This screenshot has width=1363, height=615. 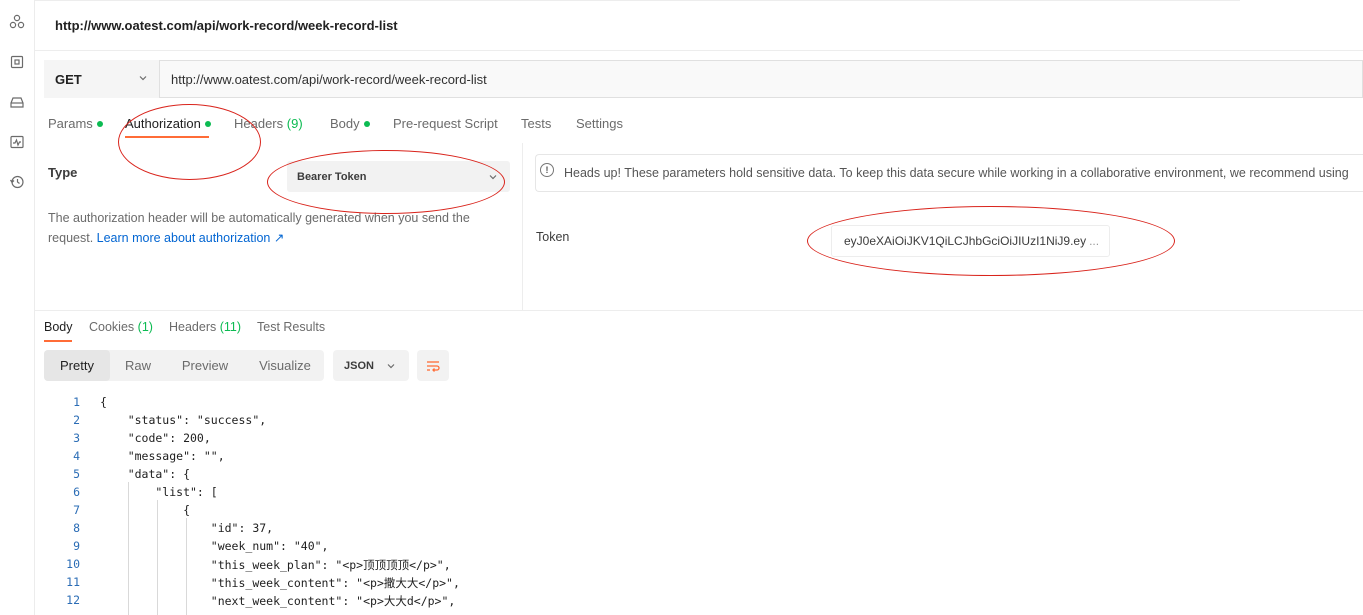 I want to click on line-number: 7, so click(x=76, y=510).